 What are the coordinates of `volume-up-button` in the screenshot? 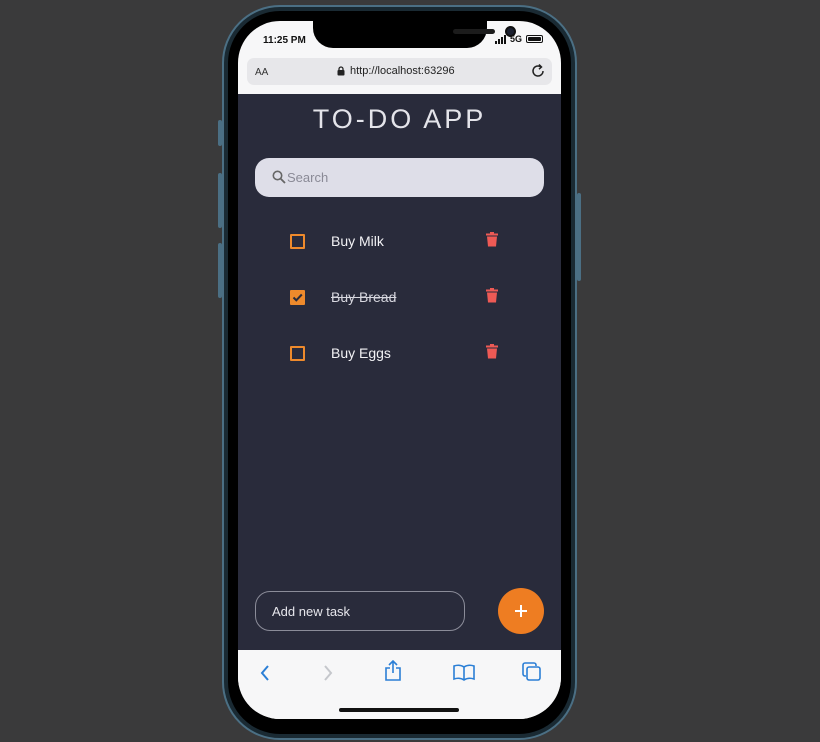 It's located at (220, 200).